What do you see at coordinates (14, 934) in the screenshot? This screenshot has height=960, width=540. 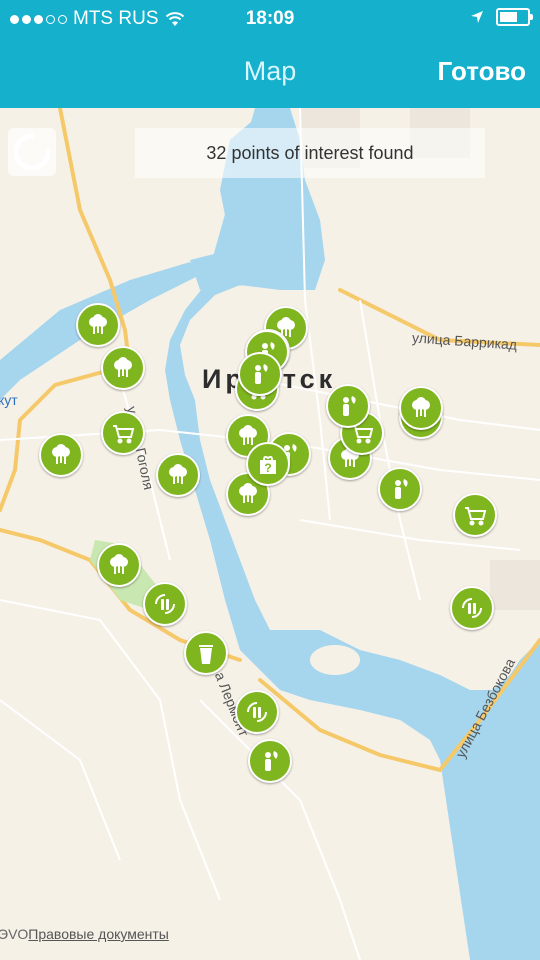 I see `legal-prefix: ЭVO` at bounding box center [14, 934].